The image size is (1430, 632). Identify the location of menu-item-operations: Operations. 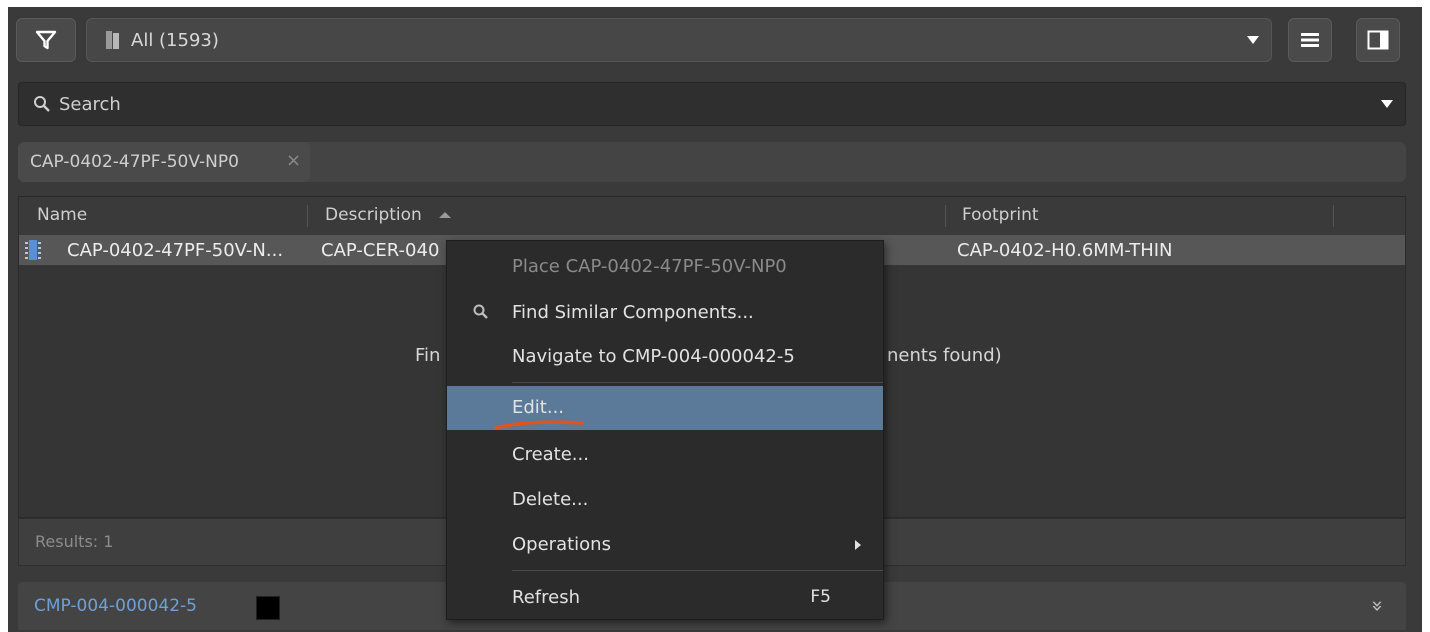
(665, 545).